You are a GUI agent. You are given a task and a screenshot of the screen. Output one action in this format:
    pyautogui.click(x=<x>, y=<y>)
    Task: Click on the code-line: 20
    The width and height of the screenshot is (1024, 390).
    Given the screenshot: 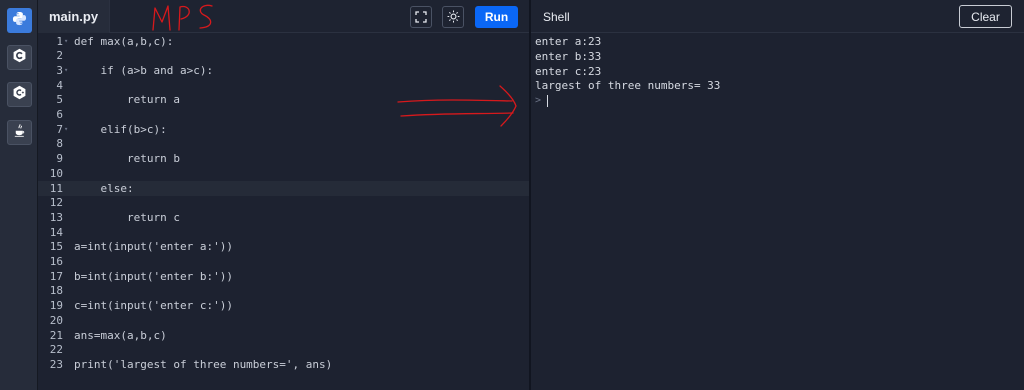 What is the action you would take?
    pyautogui.click(x=283, y=320)
    